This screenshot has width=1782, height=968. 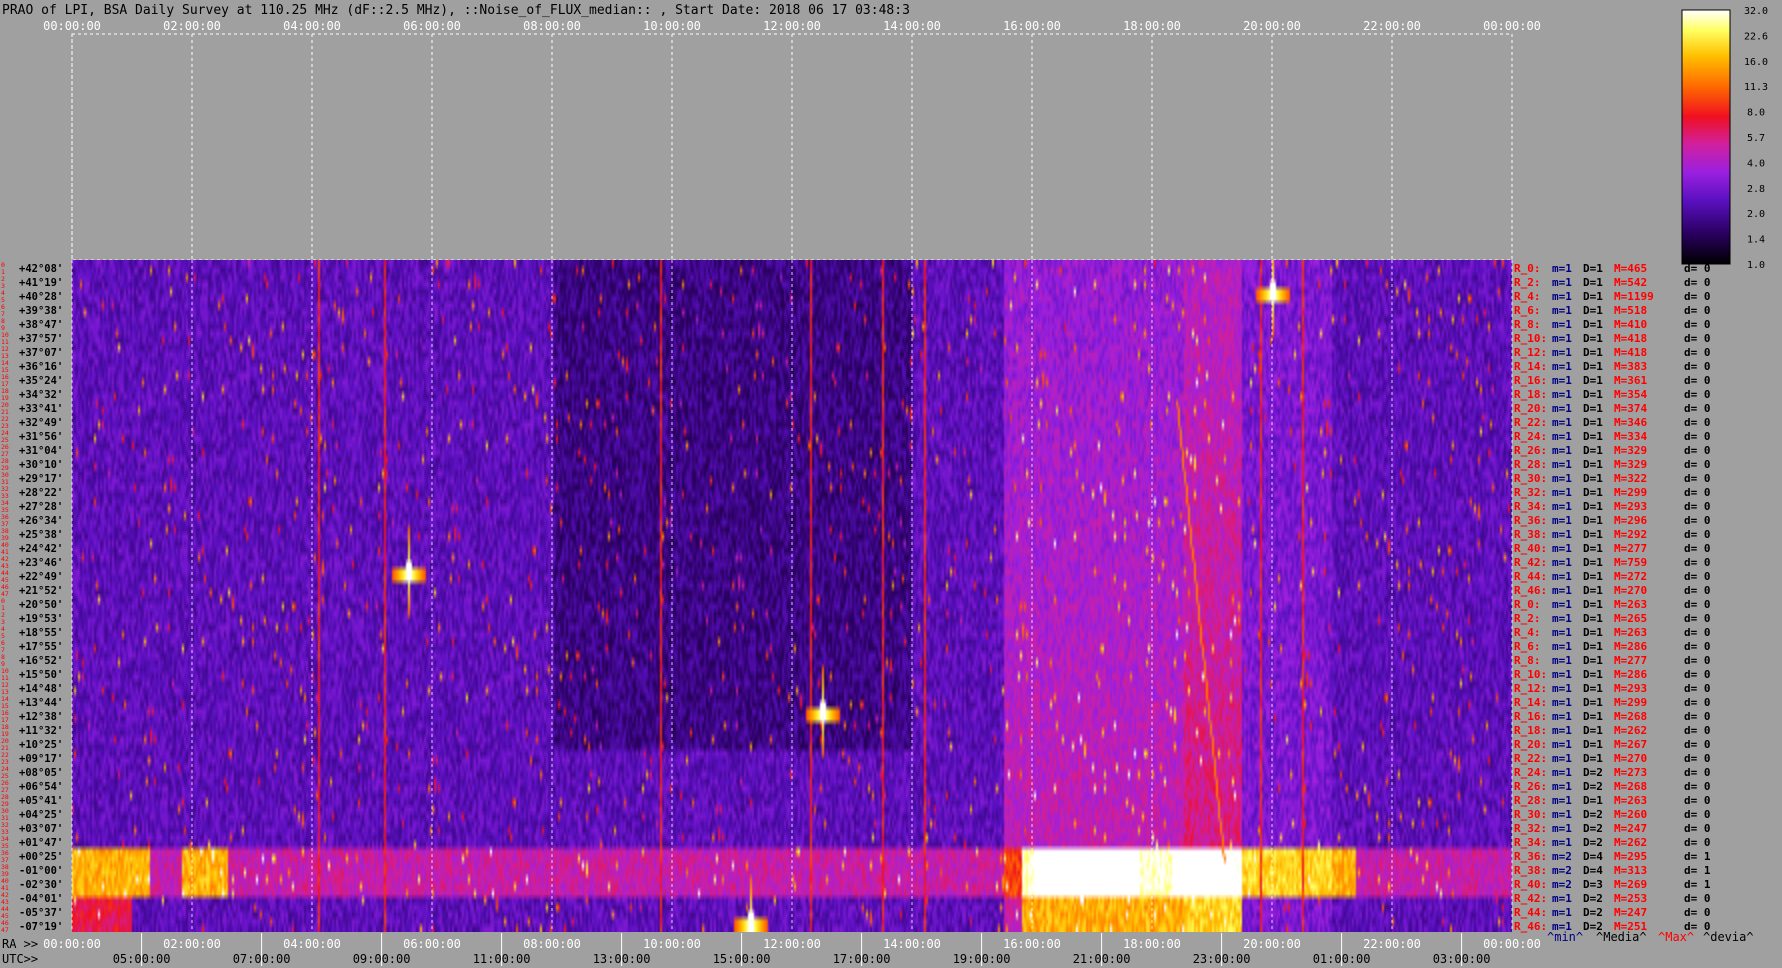 What do you see at coordinates (41, 535) in the screenshot?
I see `dec-tick-label: +25°38'` at bounding box center [41, 535].